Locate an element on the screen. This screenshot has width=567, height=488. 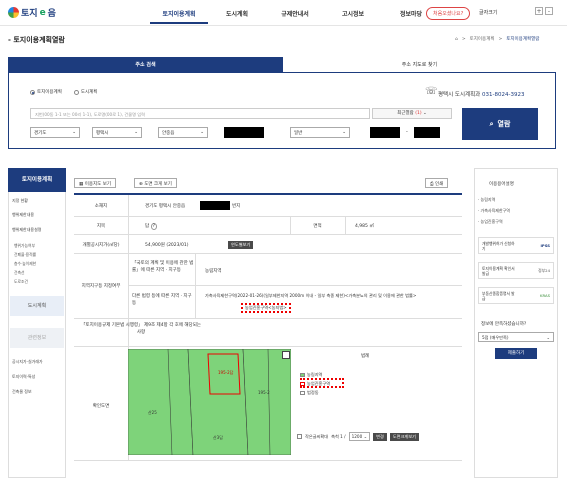
left-nav-related-info: 관련정보 is located at coordinates (37, 338).